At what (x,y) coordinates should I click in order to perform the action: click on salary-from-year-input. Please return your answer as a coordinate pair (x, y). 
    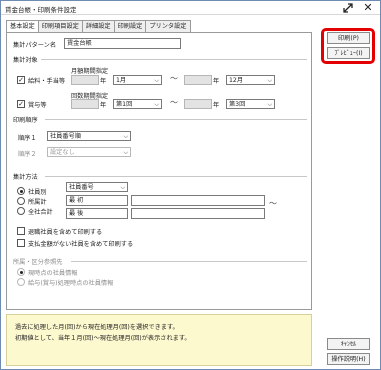
    Looking at the image, I should click on (85, 80).